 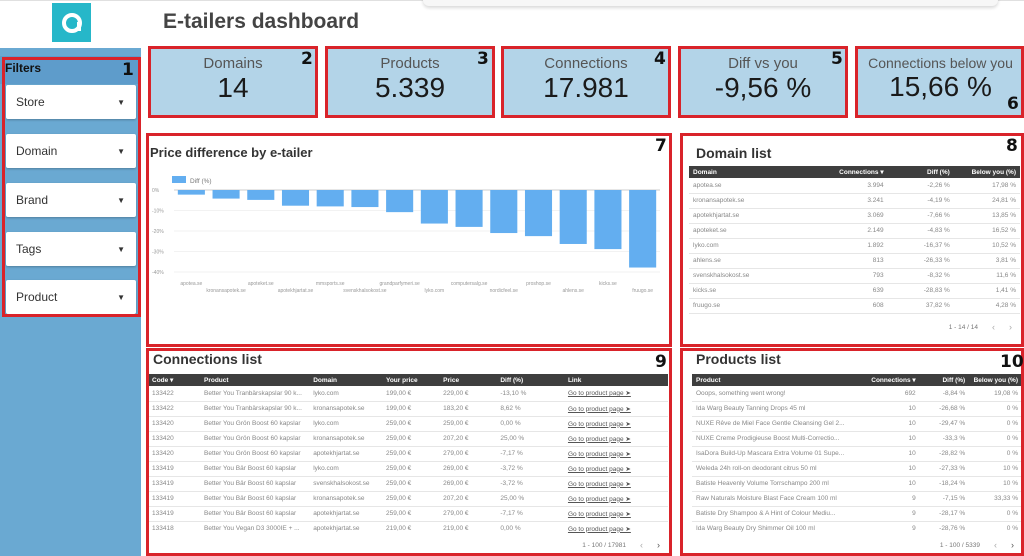 What do you see at coordinates (763, 82) in the screenshot?
I see `annotation-box-diff` at bounding box center [763, 82].